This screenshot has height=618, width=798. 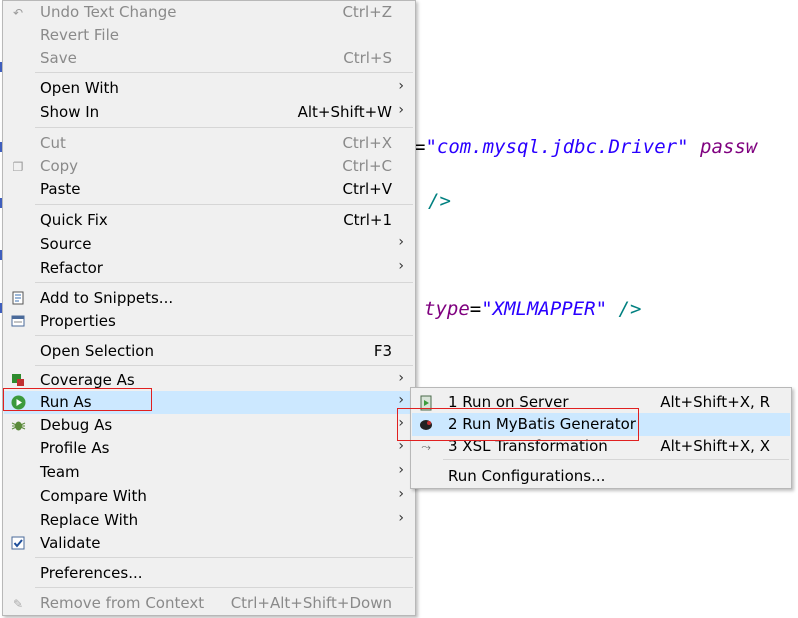 I want to click on debug-icon, so click(x=18, y=426).